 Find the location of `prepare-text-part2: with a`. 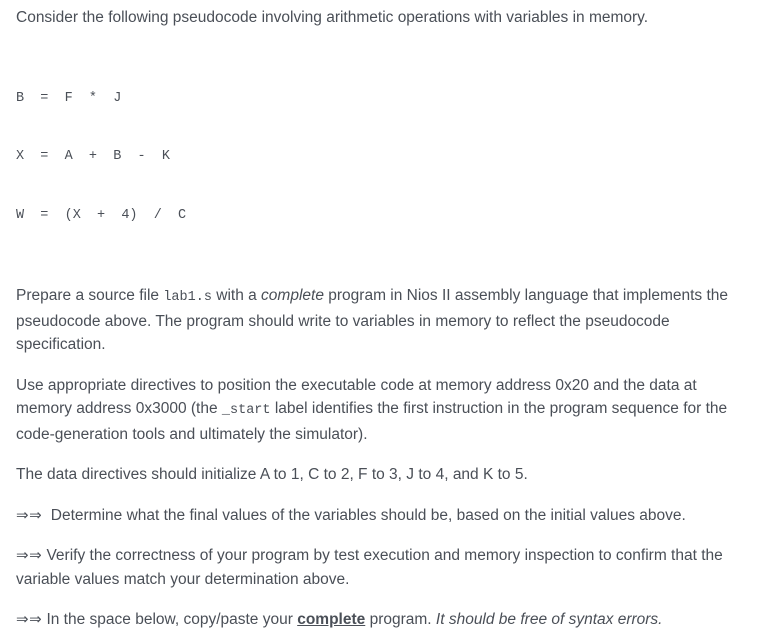

prepare-text-part2: with a is located at coordinates (236, 295).